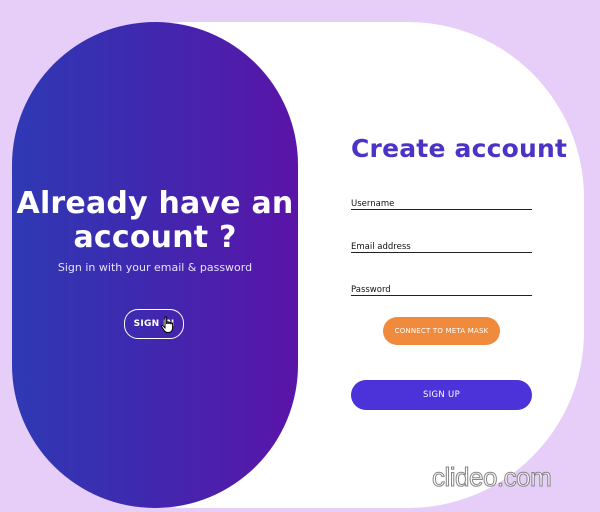  What do you see at coordinates (441, 395) in the screenshot?
I see `signup-button: SIGN UP` at bounding box center [441, 395].